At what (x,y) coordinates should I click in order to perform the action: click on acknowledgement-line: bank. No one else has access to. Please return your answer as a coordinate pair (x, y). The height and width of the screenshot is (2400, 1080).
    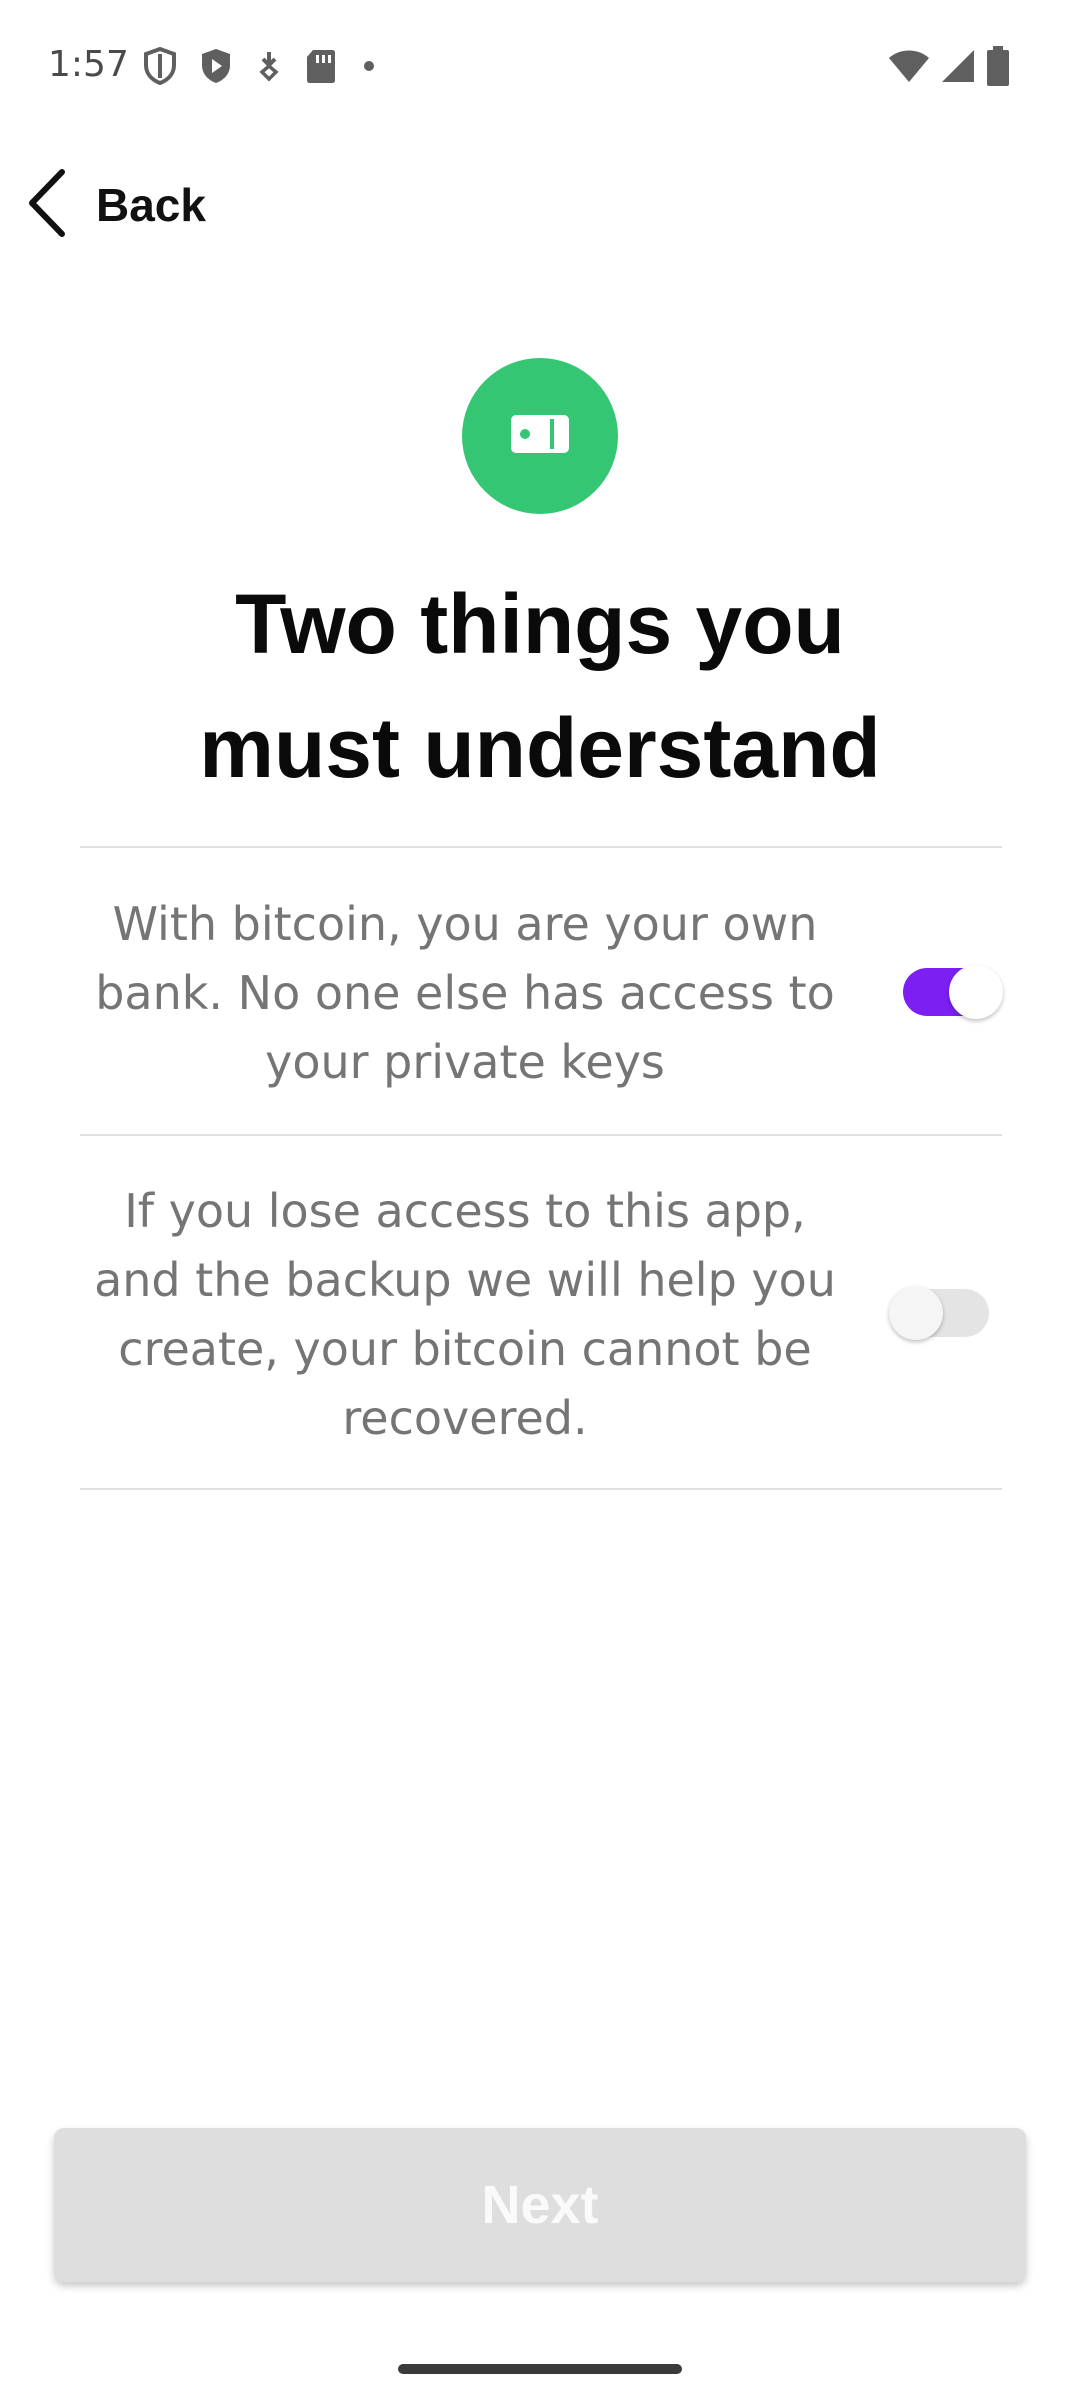
    Looking at the image, I should click on (465, 993).